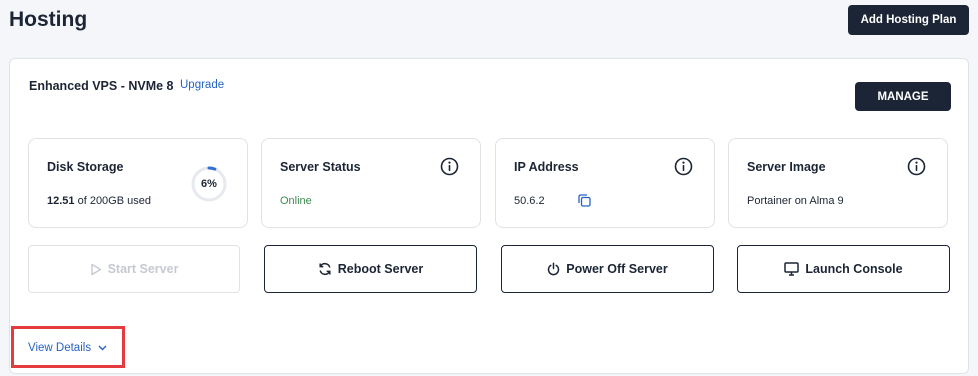  Describe the element at coordinates (838, 183) in the screenshot. I see `server-image-card: Server Image Portainer on Alma 9` at that location.